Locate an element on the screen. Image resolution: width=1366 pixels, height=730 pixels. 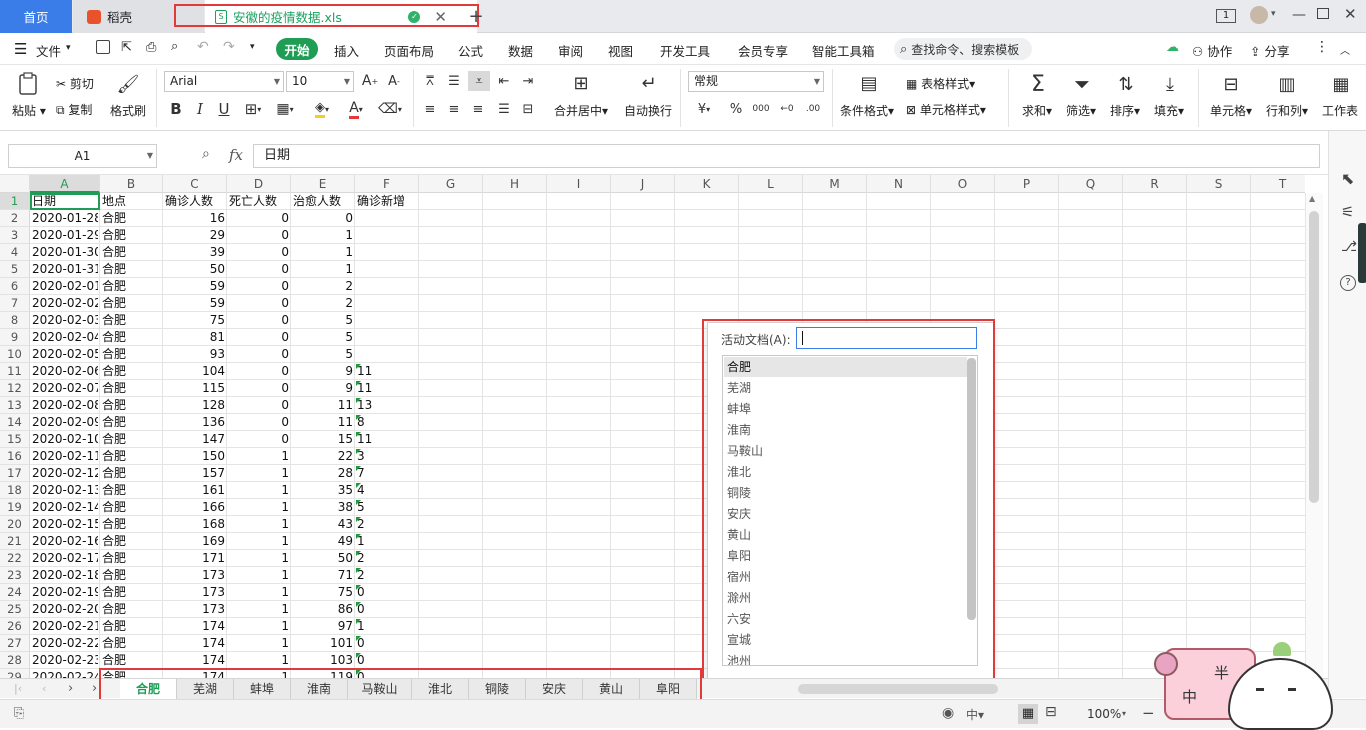
cell: 39 is located at coordinates (195, 252).